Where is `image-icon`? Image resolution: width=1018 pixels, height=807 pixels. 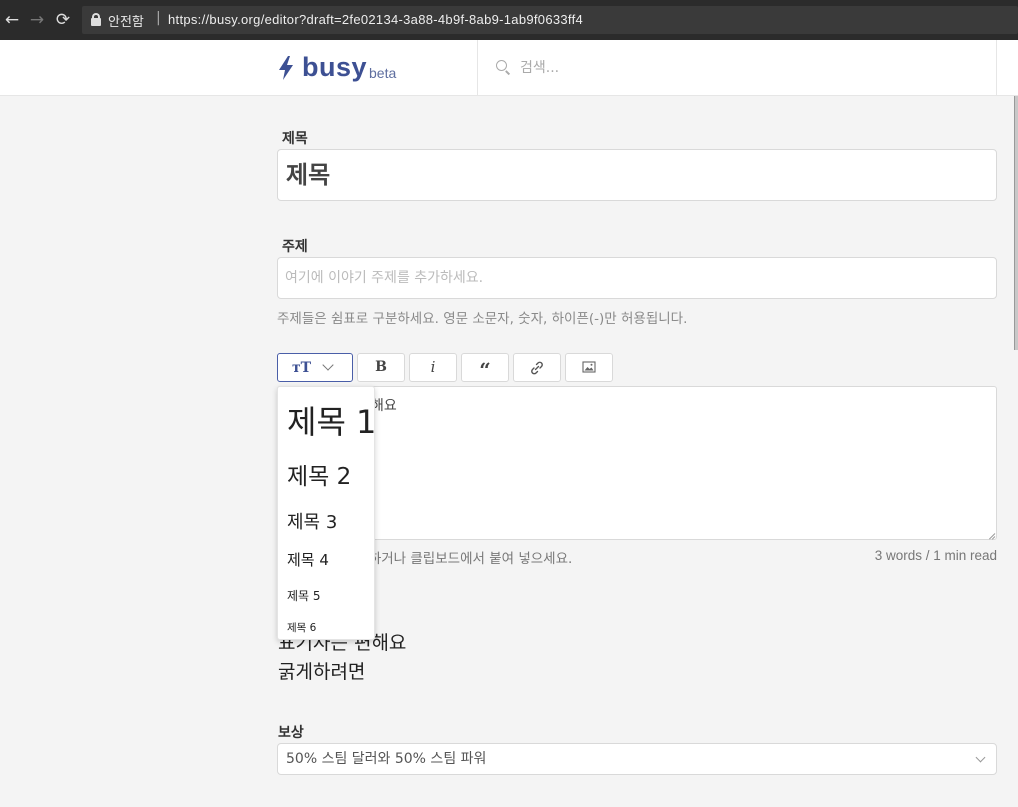 image-icon is located at coordinates (589, 367).